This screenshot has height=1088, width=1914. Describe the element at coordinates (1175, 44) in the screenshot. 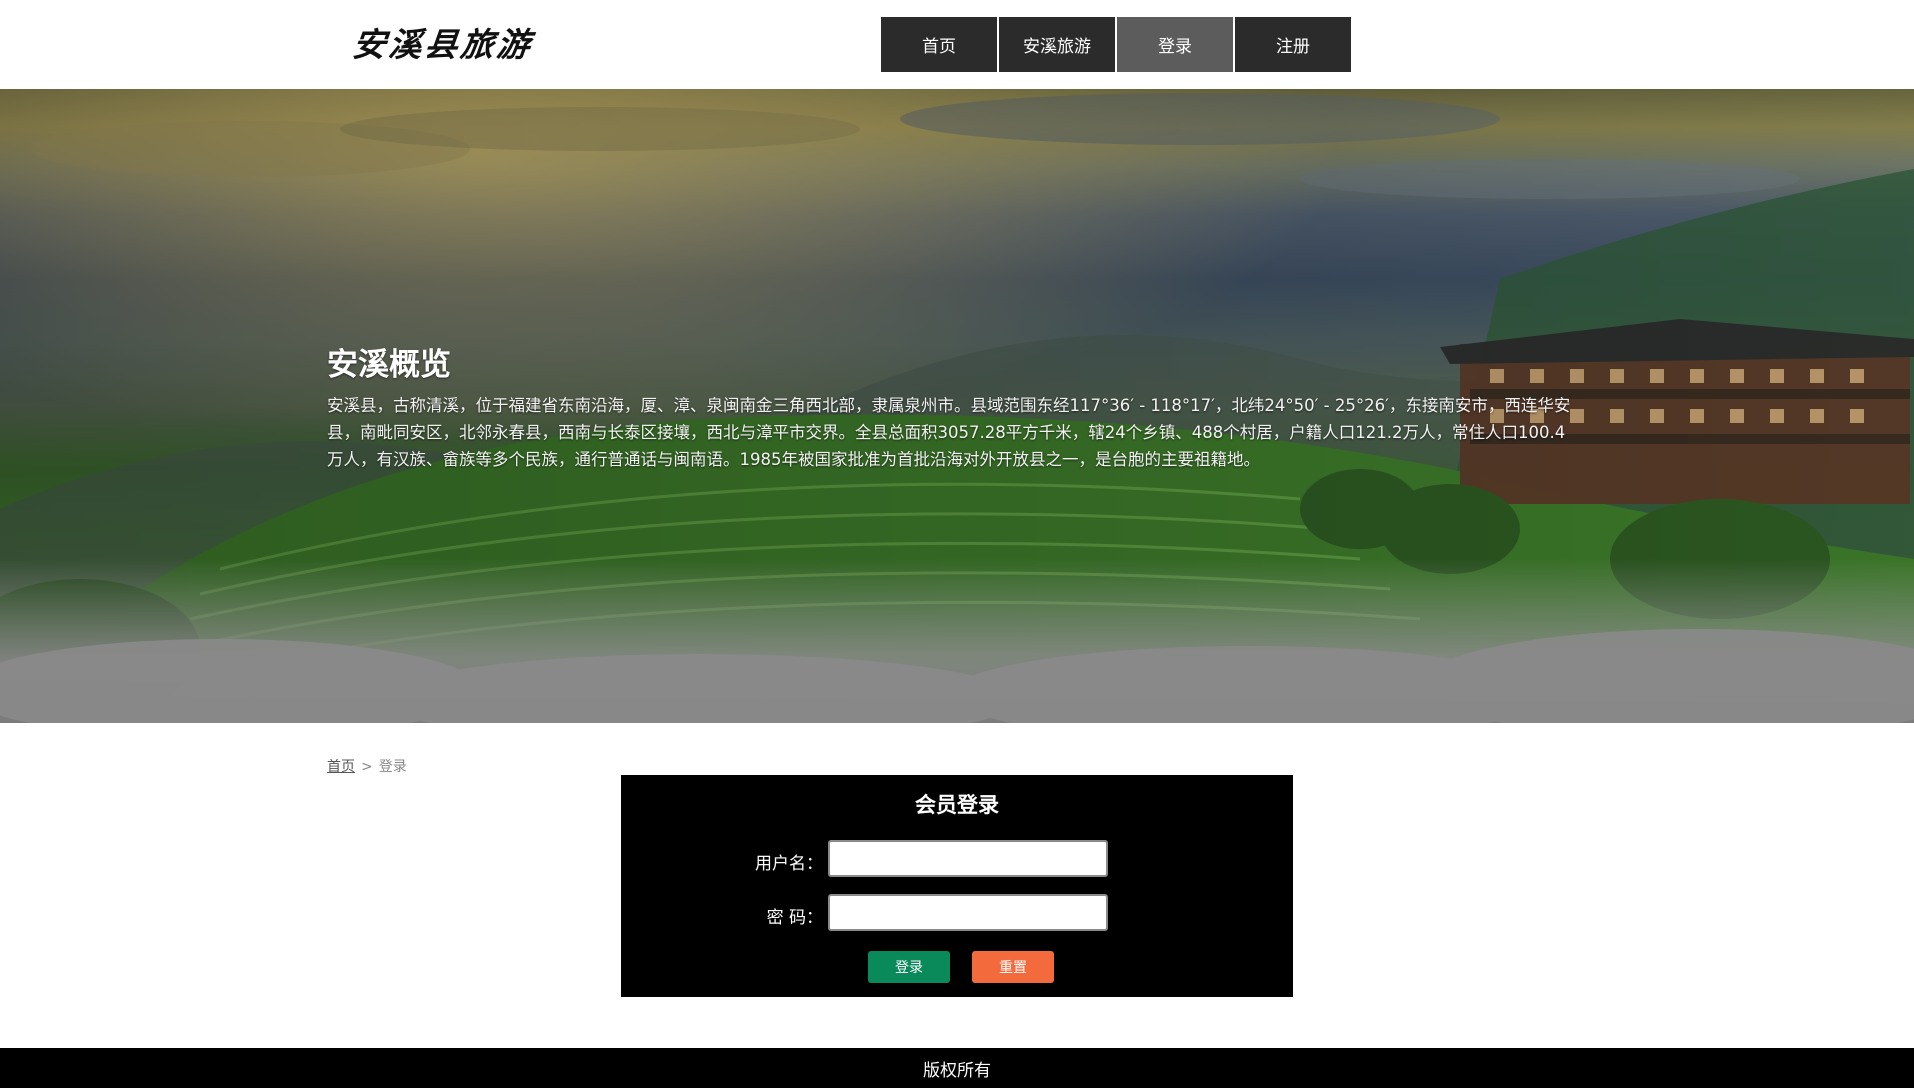

I see `nav-item-login: 登录` at that location.